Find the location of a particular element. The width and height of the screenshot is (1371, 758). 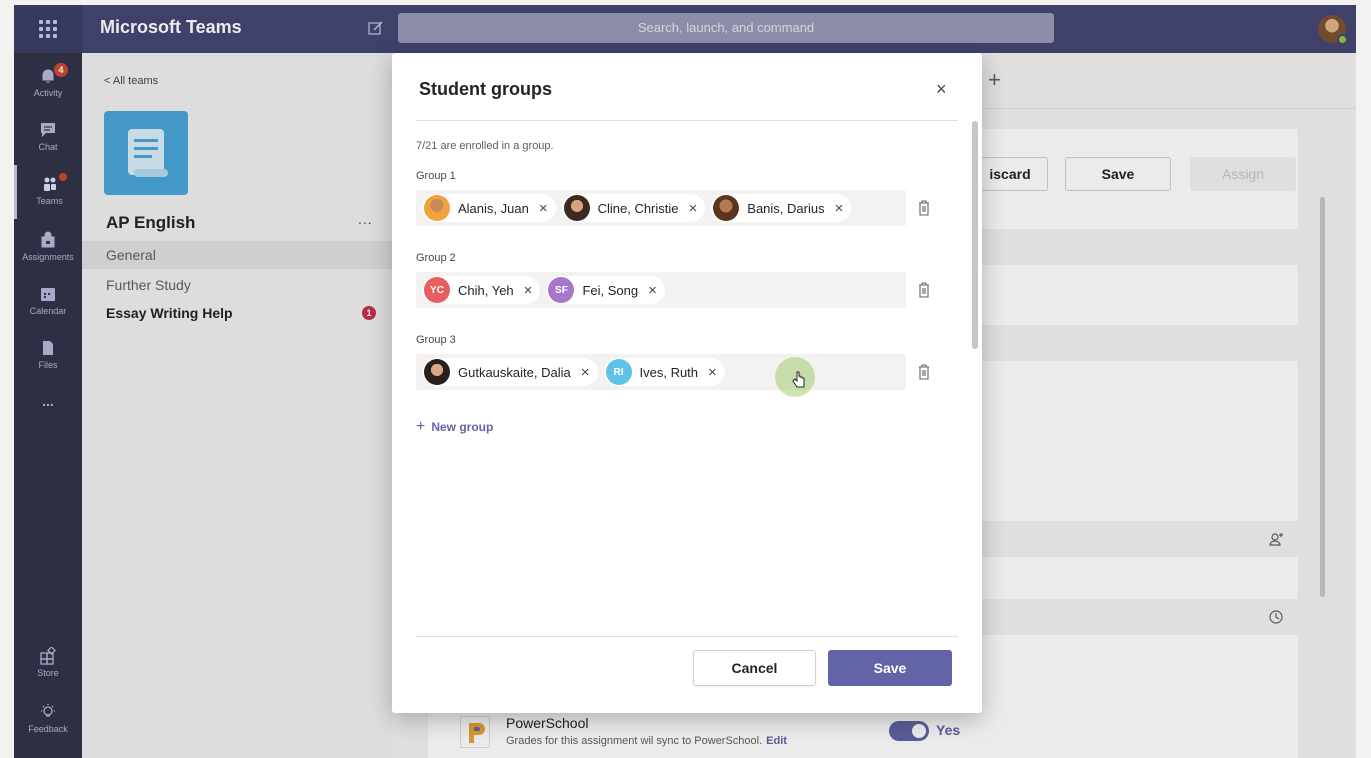

group-2-members: YC Chih, Yeh × SF Fei, Song × is located at coordinates (661, 290).